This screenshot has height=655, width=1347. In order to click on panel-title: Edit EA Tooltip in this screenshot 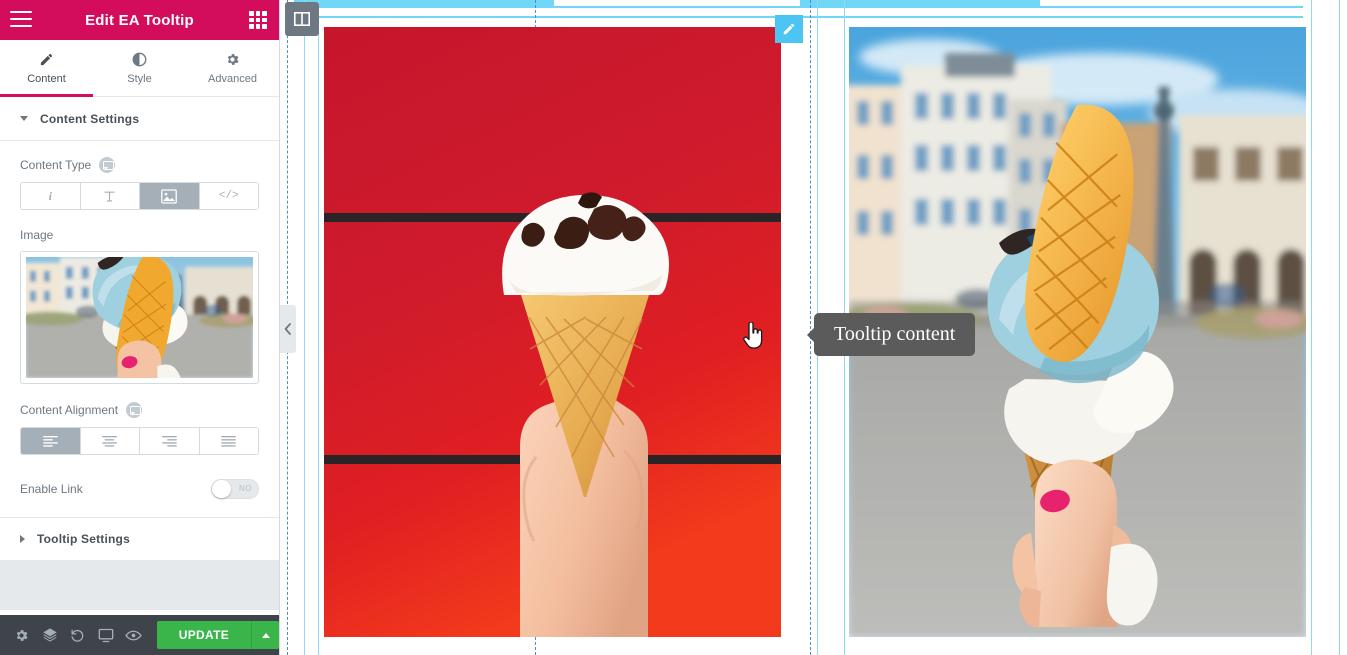, I will do `click(139, 20)`.